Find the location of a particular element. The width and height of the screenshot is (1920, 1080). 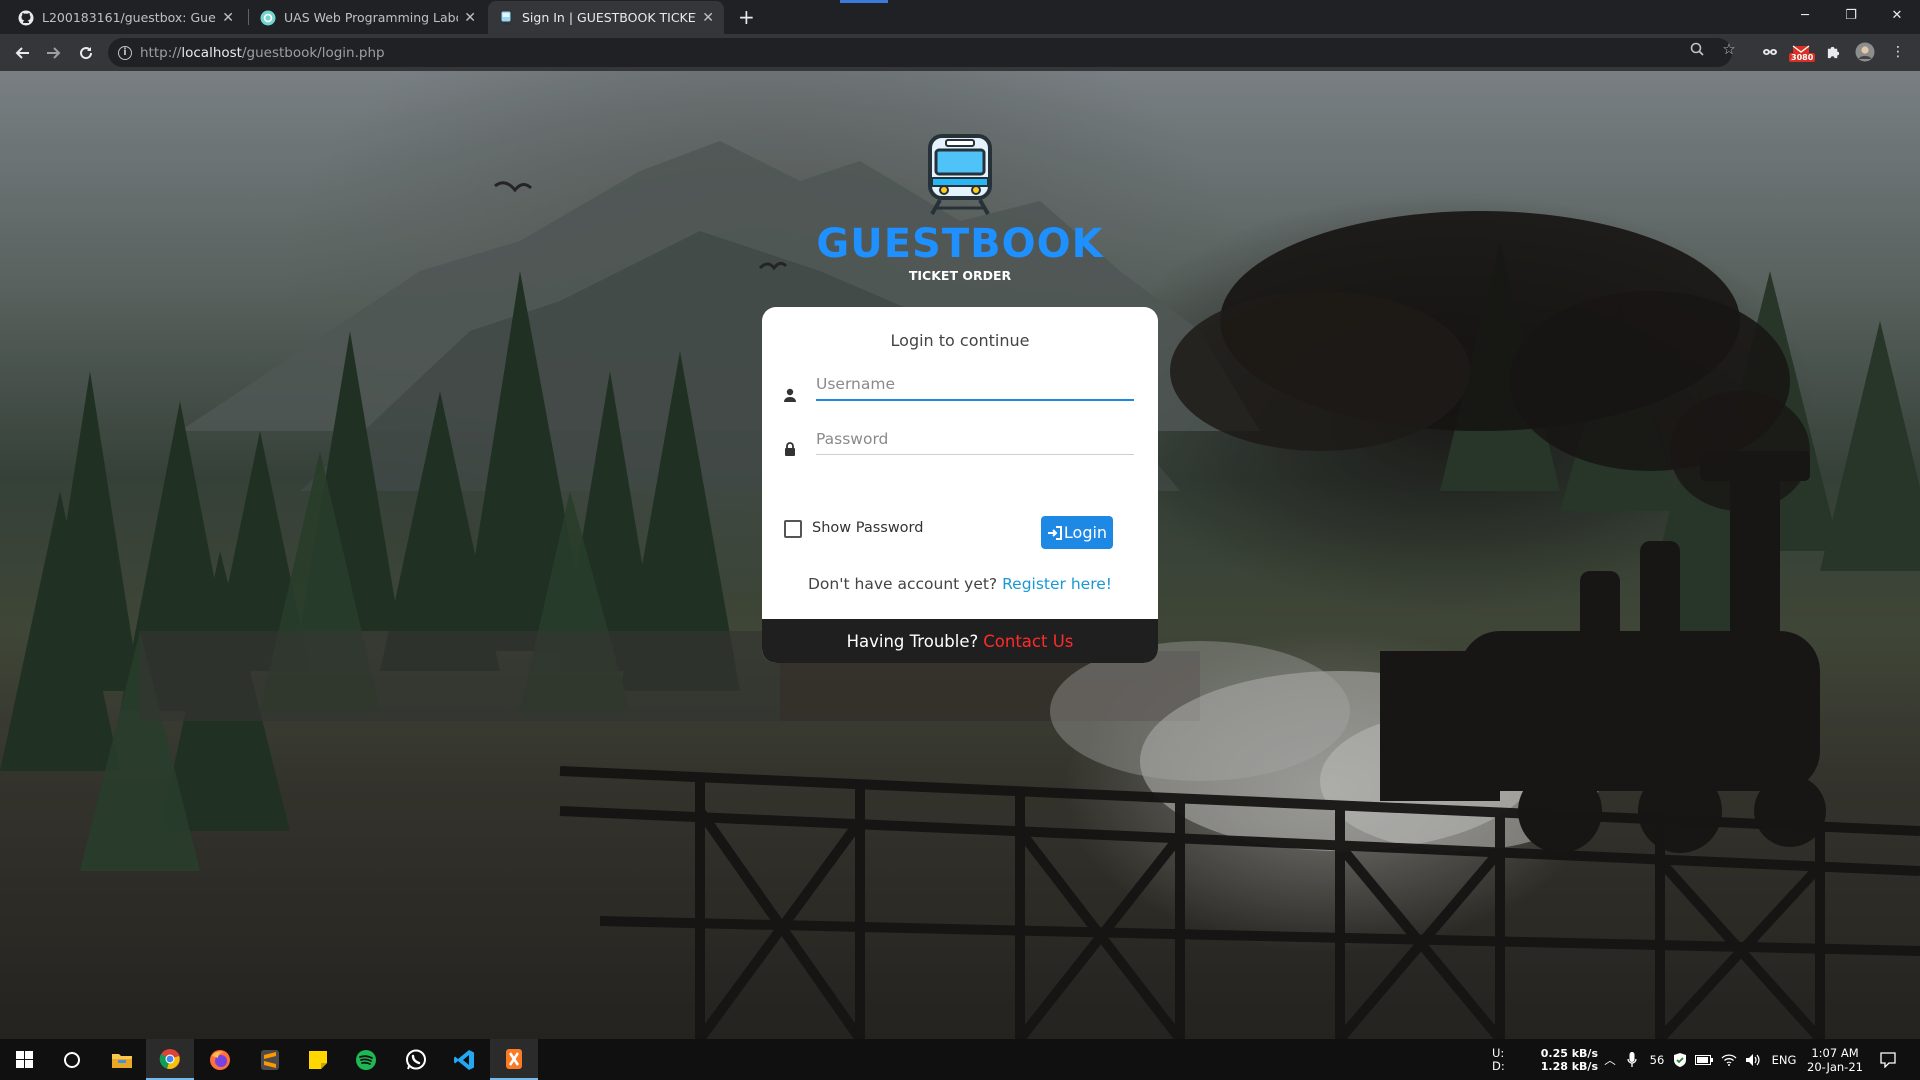

tab-title: UAS Web Programming Laboratory is located at coordinates (371, 17).